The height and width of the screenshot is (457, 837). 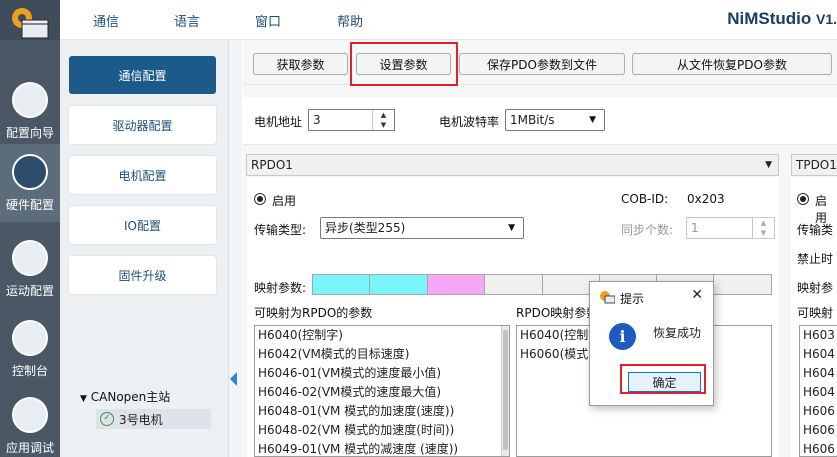 I want to click on check-circle-icon: ✓, so click(x=107, y=419).